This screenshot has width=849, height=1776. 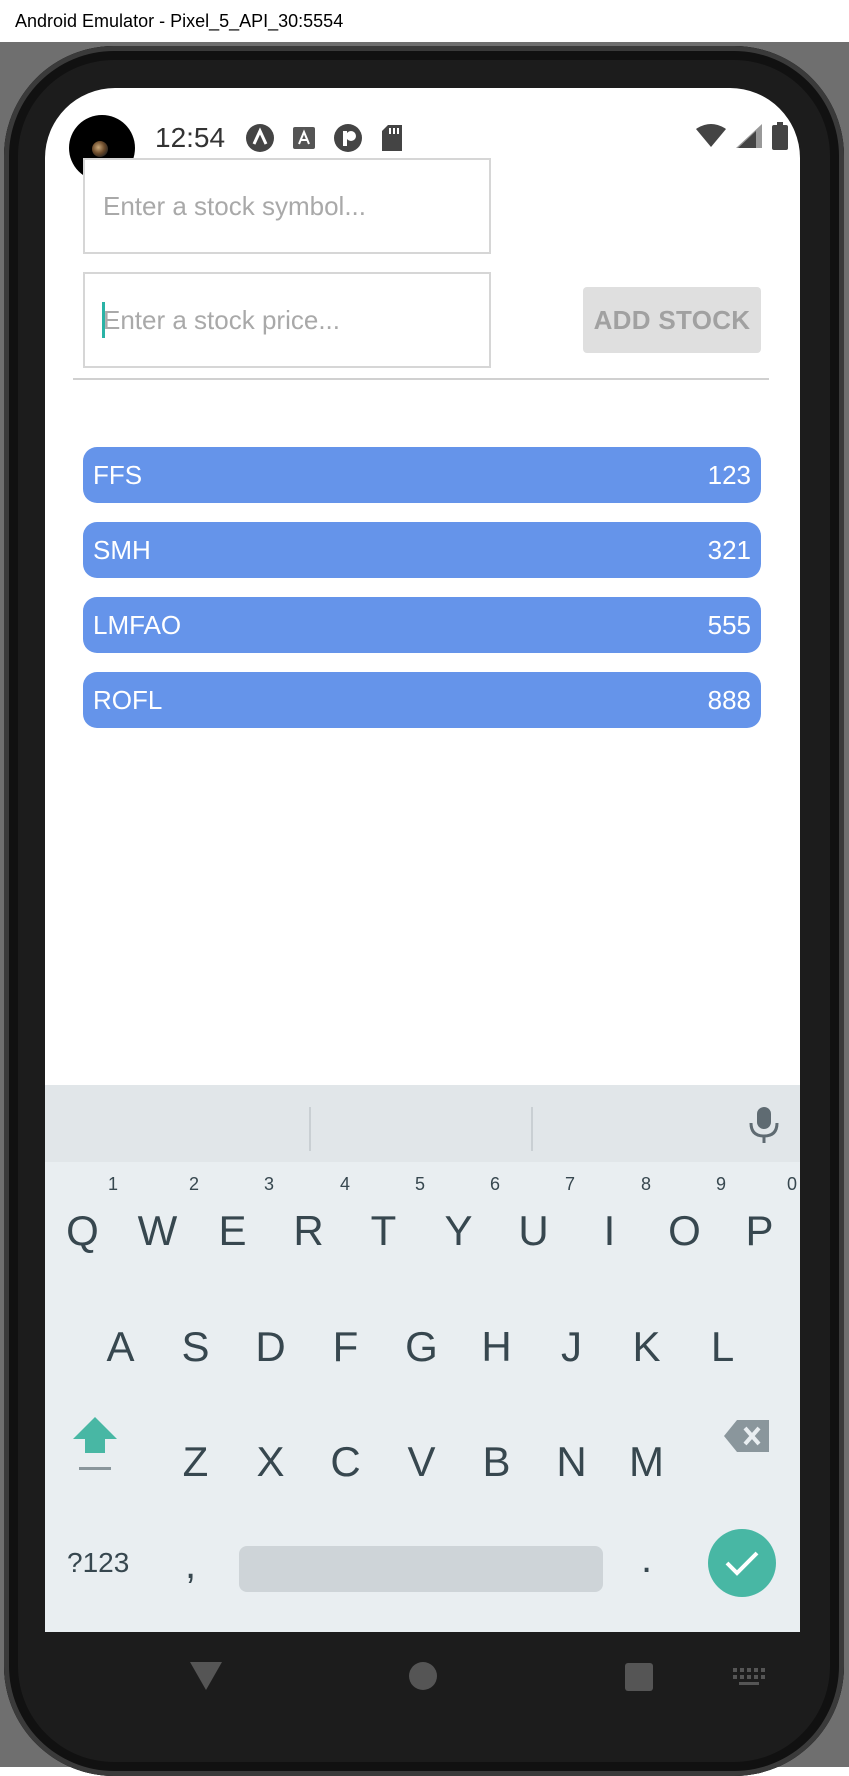 I want to click on stock-symbol: FFS, so click(x=118, y=475).